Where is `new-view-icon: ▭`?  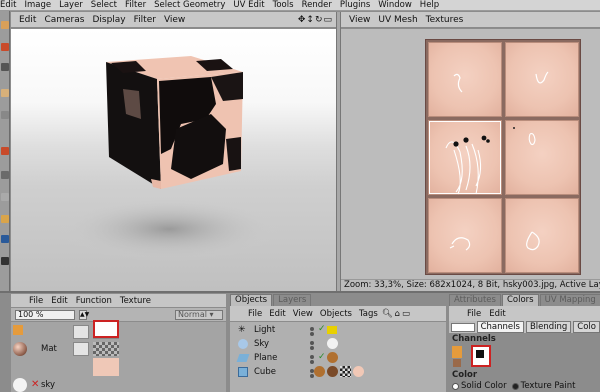 new-view-icon: ▭ is located at coordinates (406, 314).